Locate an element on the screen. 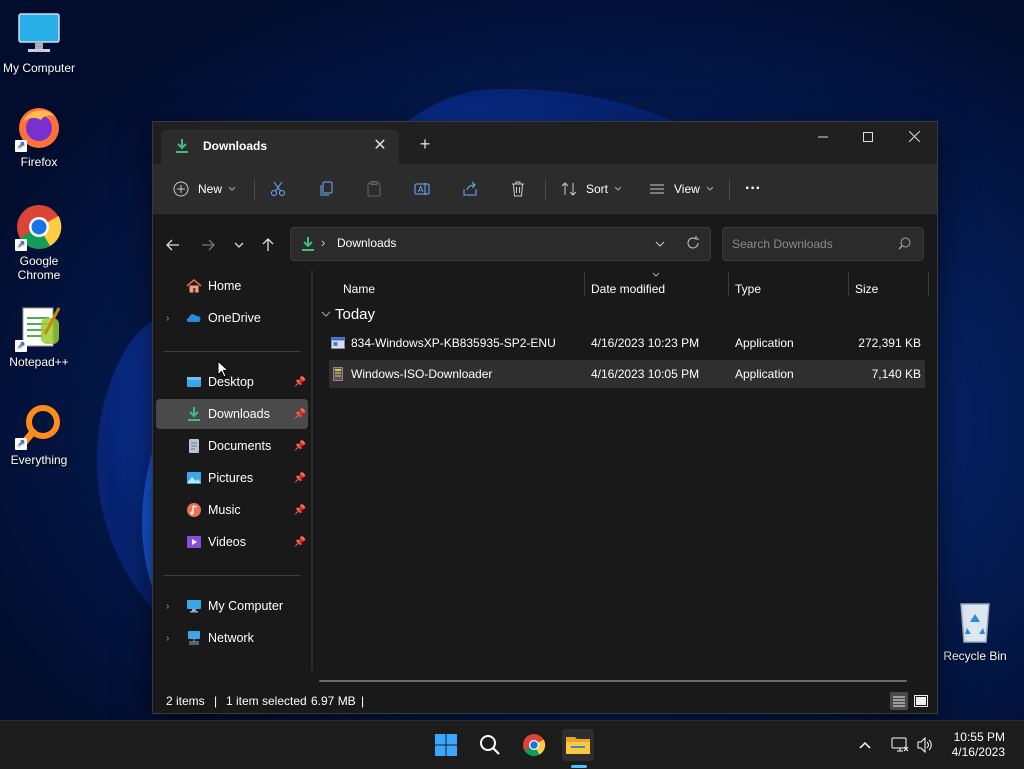 The image size is (1024, 769). tab-downloads: Downloads ✕ is located at coordinates (280, 147).